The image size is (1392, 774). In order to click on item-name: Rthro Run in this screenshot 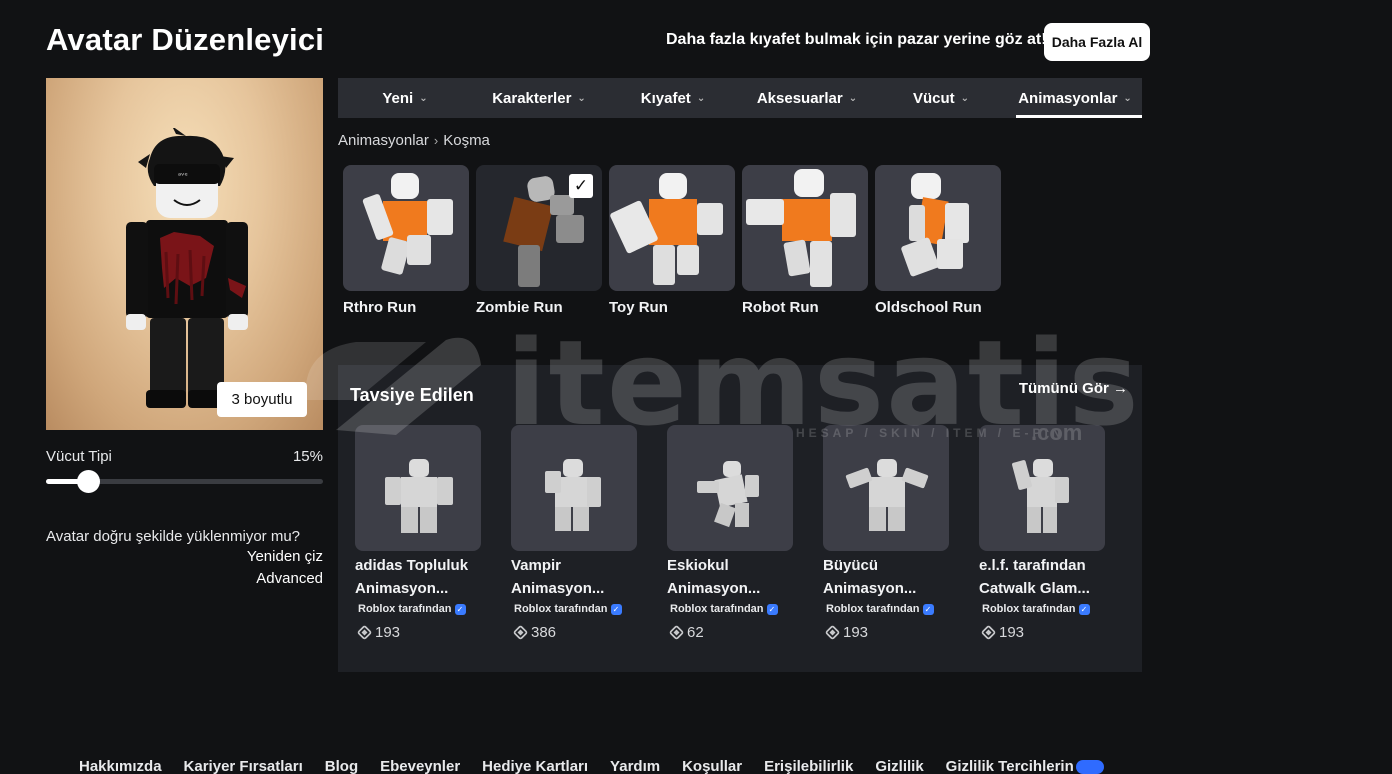, I will do `click(380, 307)`.